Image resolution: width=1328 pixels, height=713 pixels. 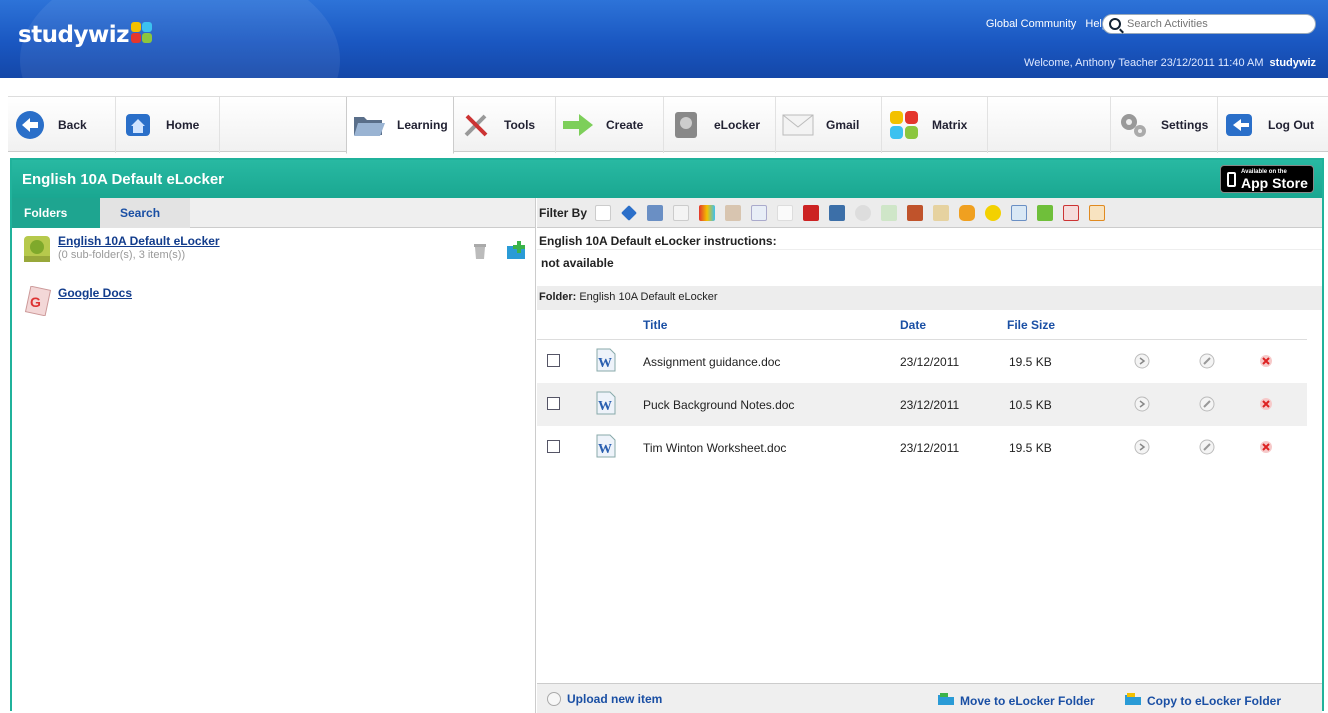 What do you see at coordinates (95, 293) in the screenshot?
I see `folder-title-google-docs: Google Docs` at bounding box center [95, 293].